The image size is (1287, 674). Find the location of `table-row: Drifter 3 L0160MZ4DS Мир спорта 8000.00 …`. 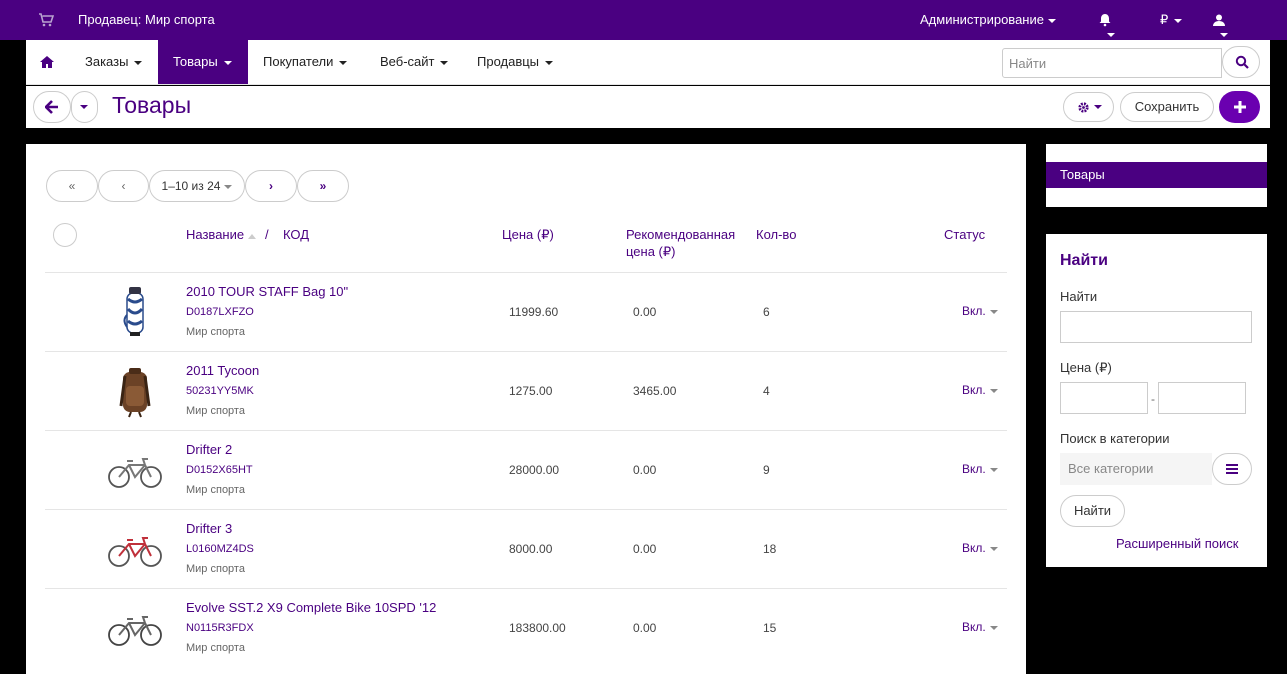

table-row: Drifter 3 L0160MZ4DS Мир спорта 8000.00 … is located at coordinates (526, 548).